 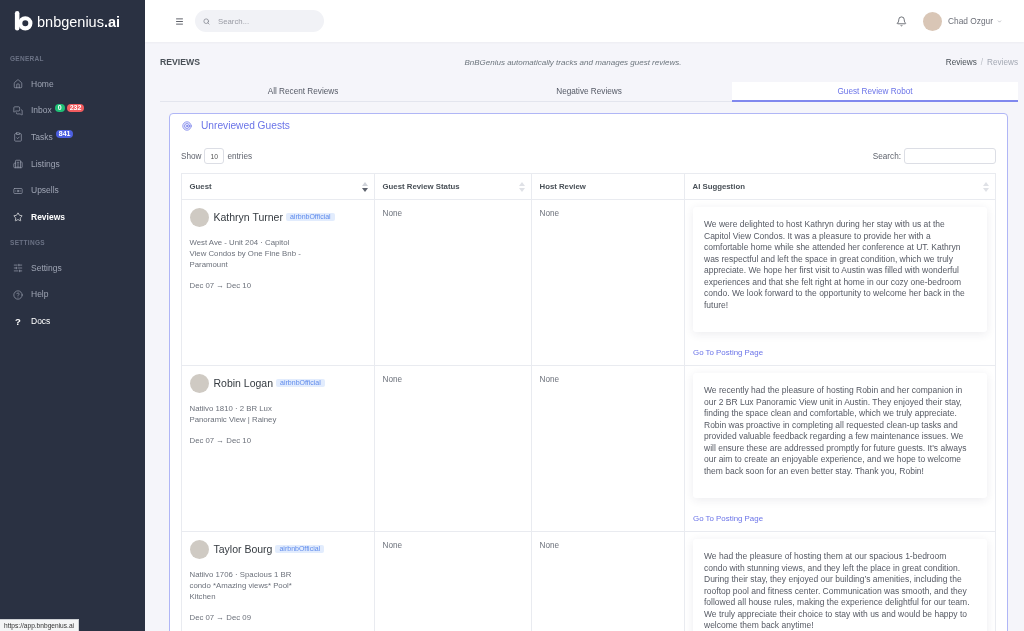 What do you see at coordinates (206, 21) in the screenshot?
I see `search-icon` at bounding box center [206, 21].